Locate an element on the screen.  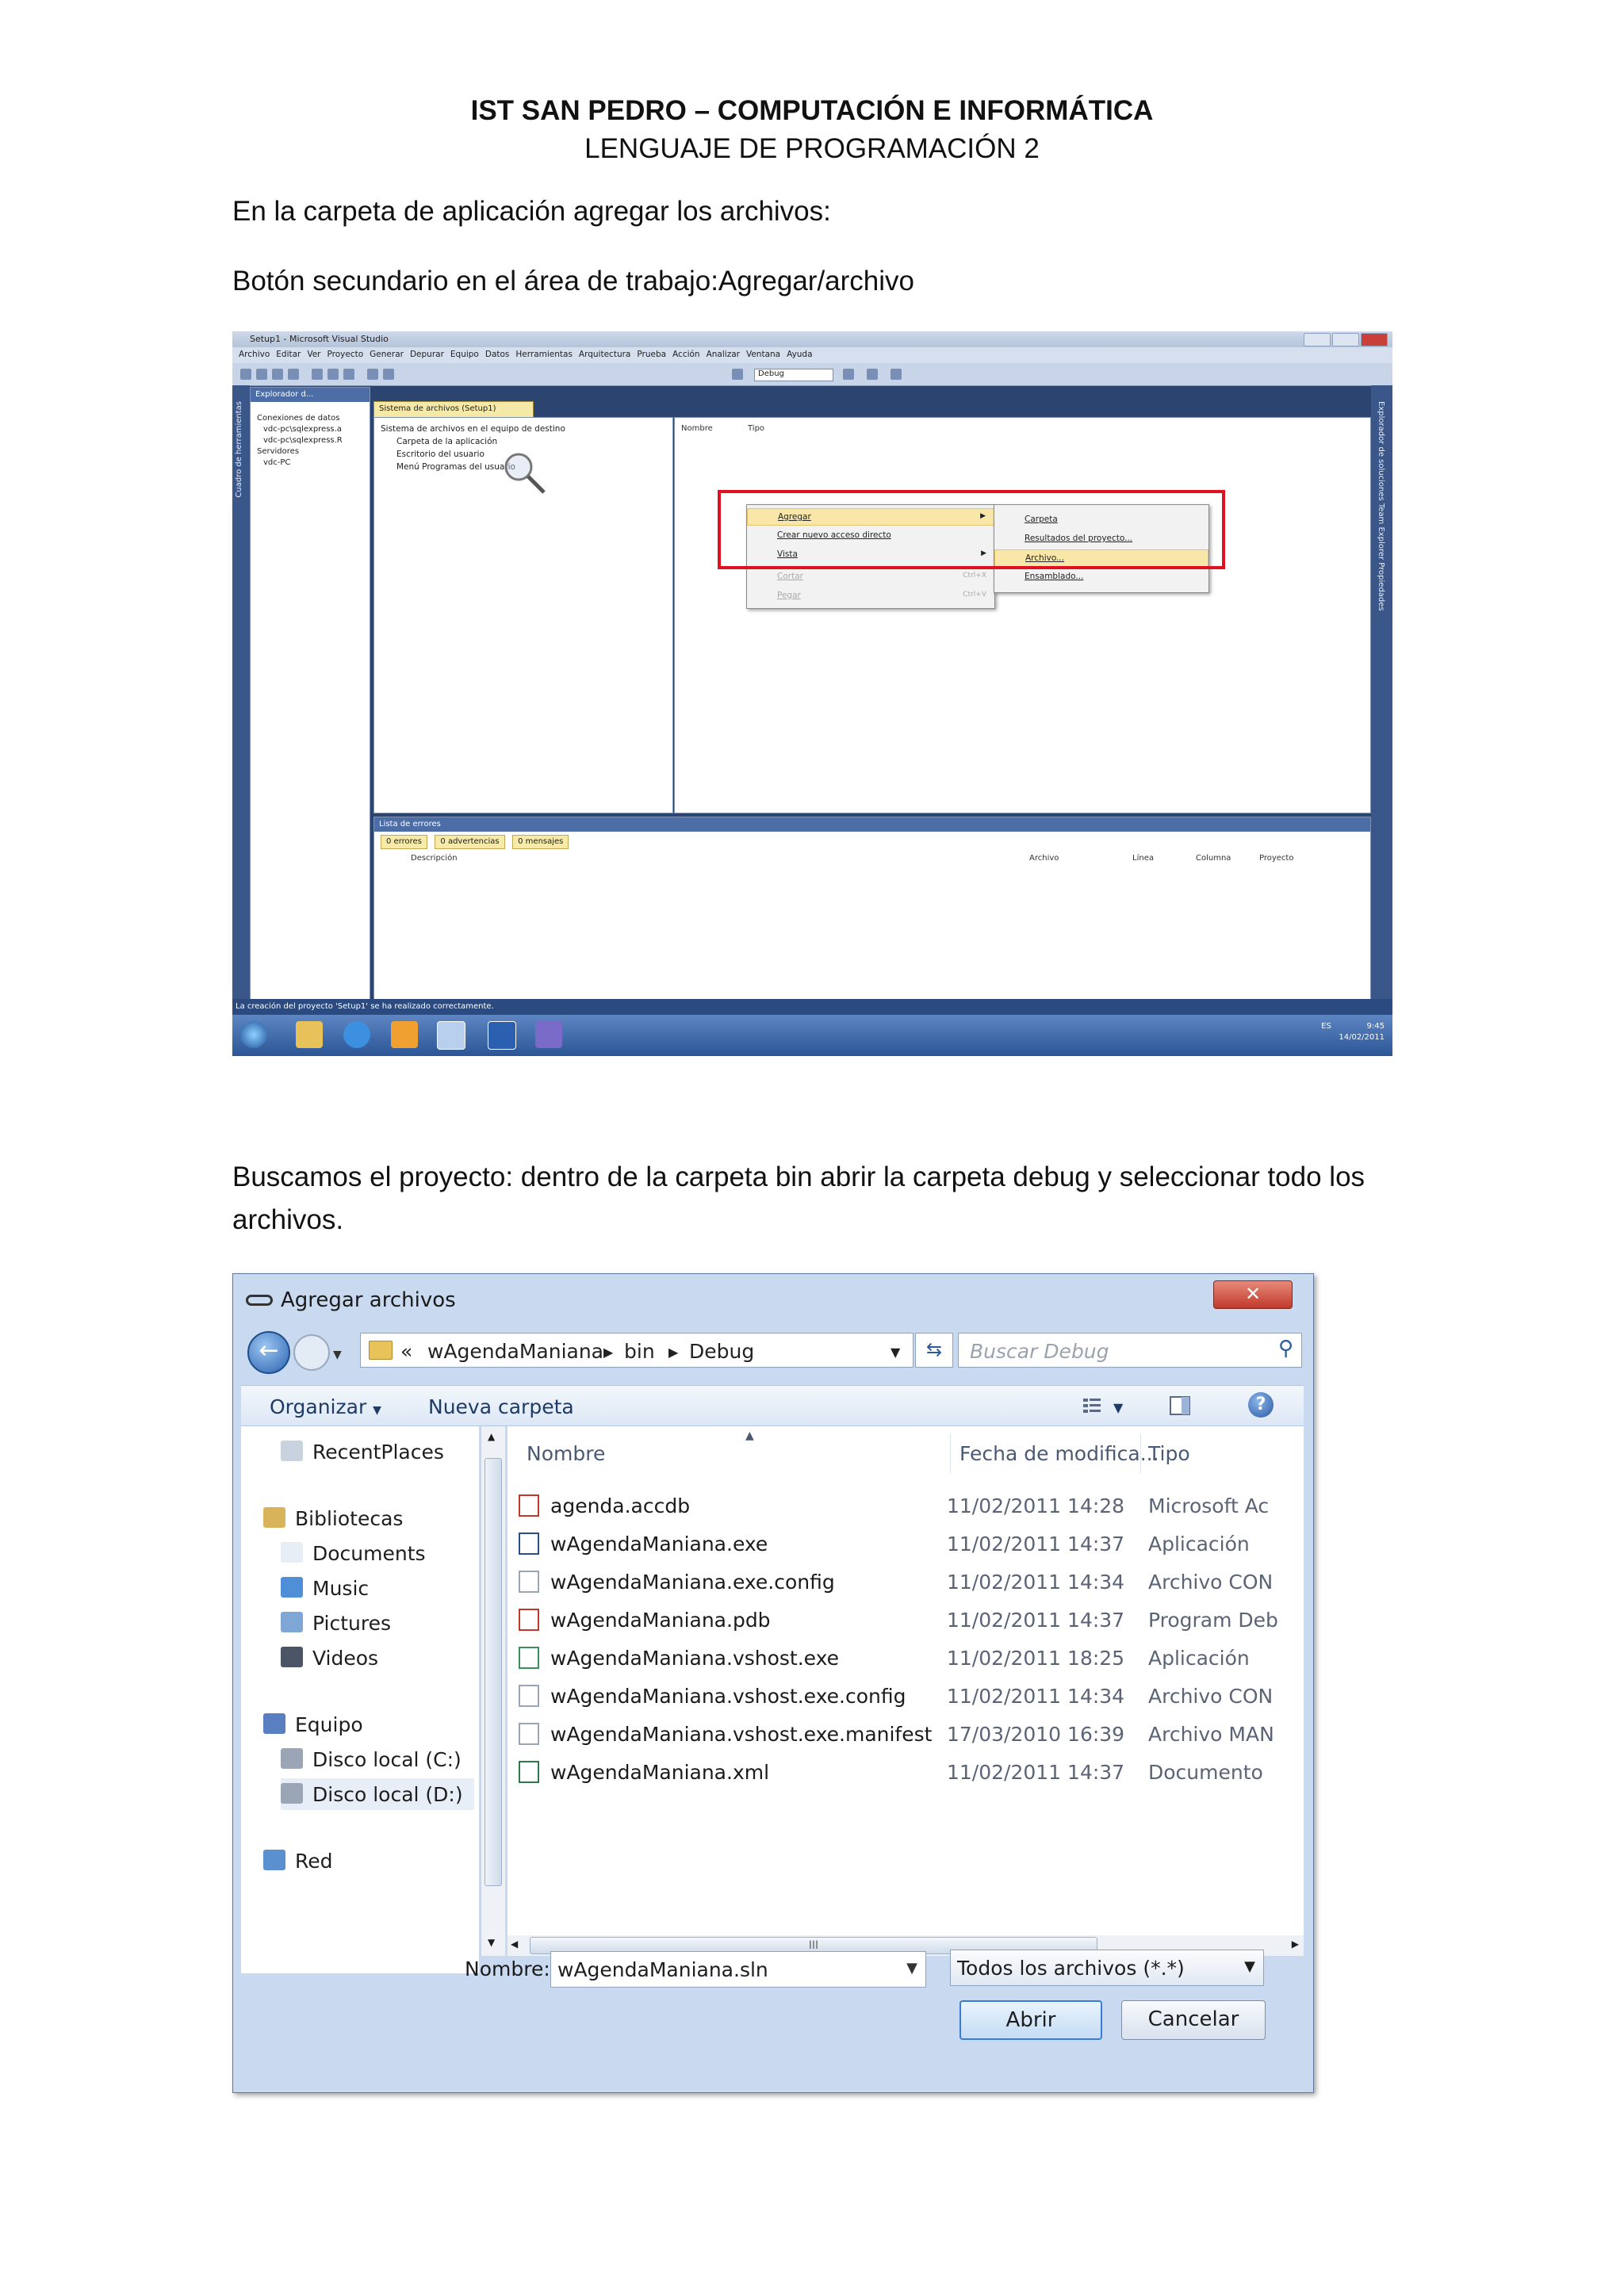
menu-3: Proyecto is located at coordinates (345, 354).